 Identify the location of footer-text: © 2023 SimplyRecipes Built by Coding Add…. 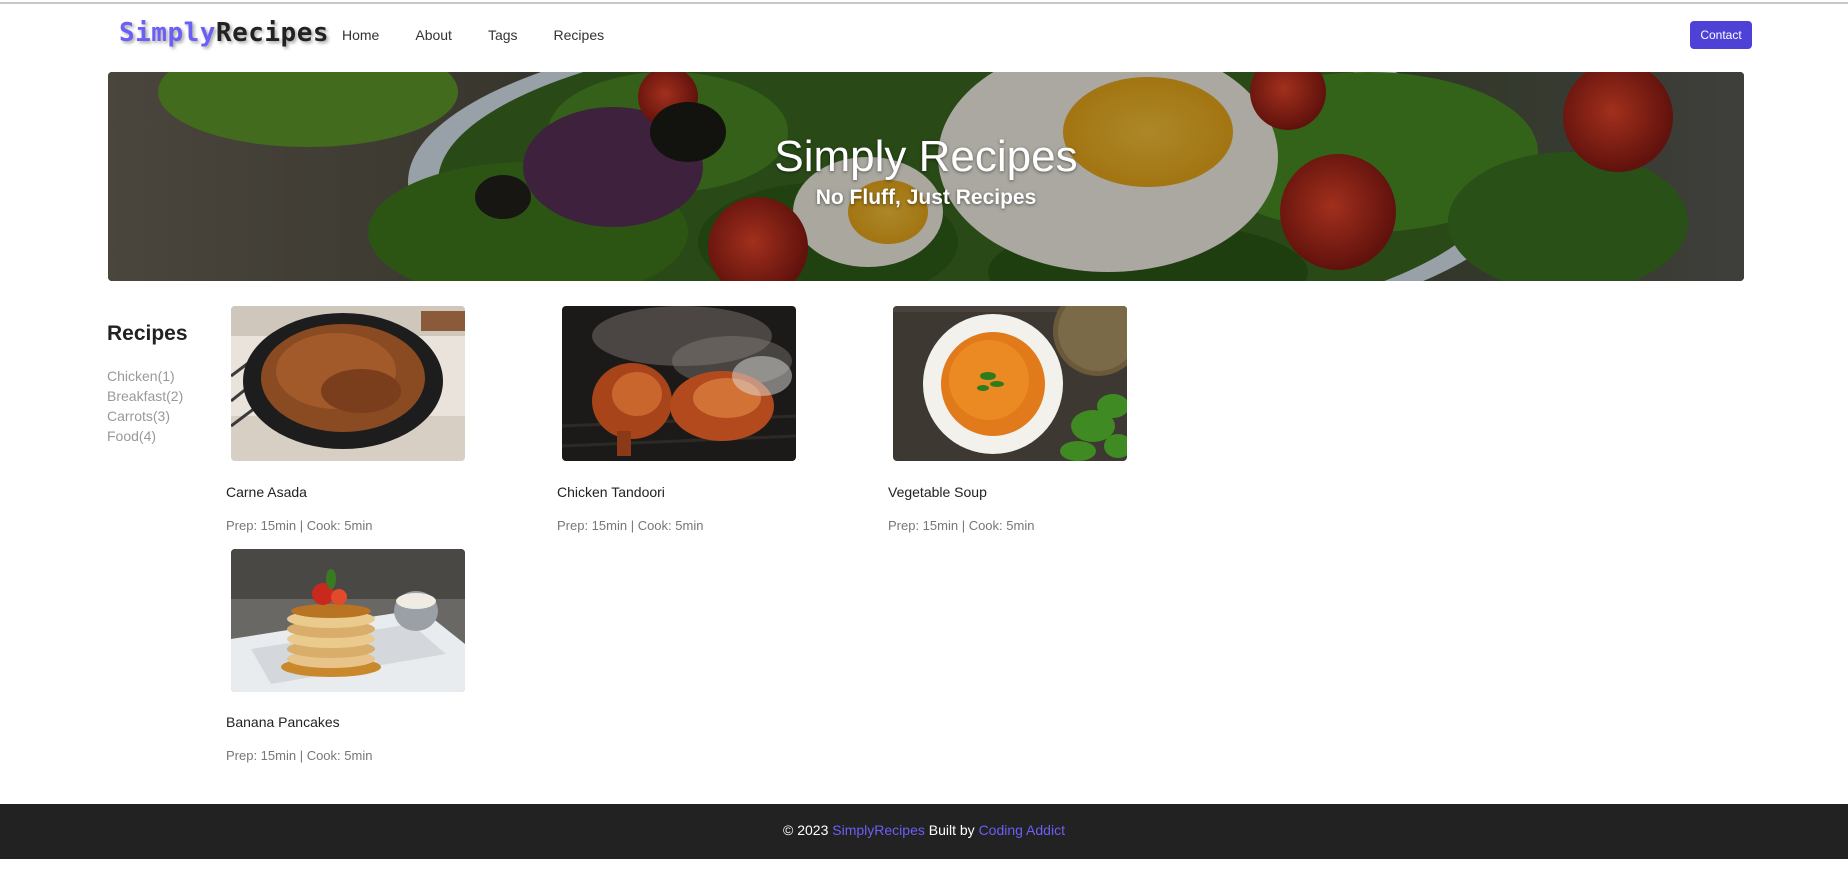
(924, 830).